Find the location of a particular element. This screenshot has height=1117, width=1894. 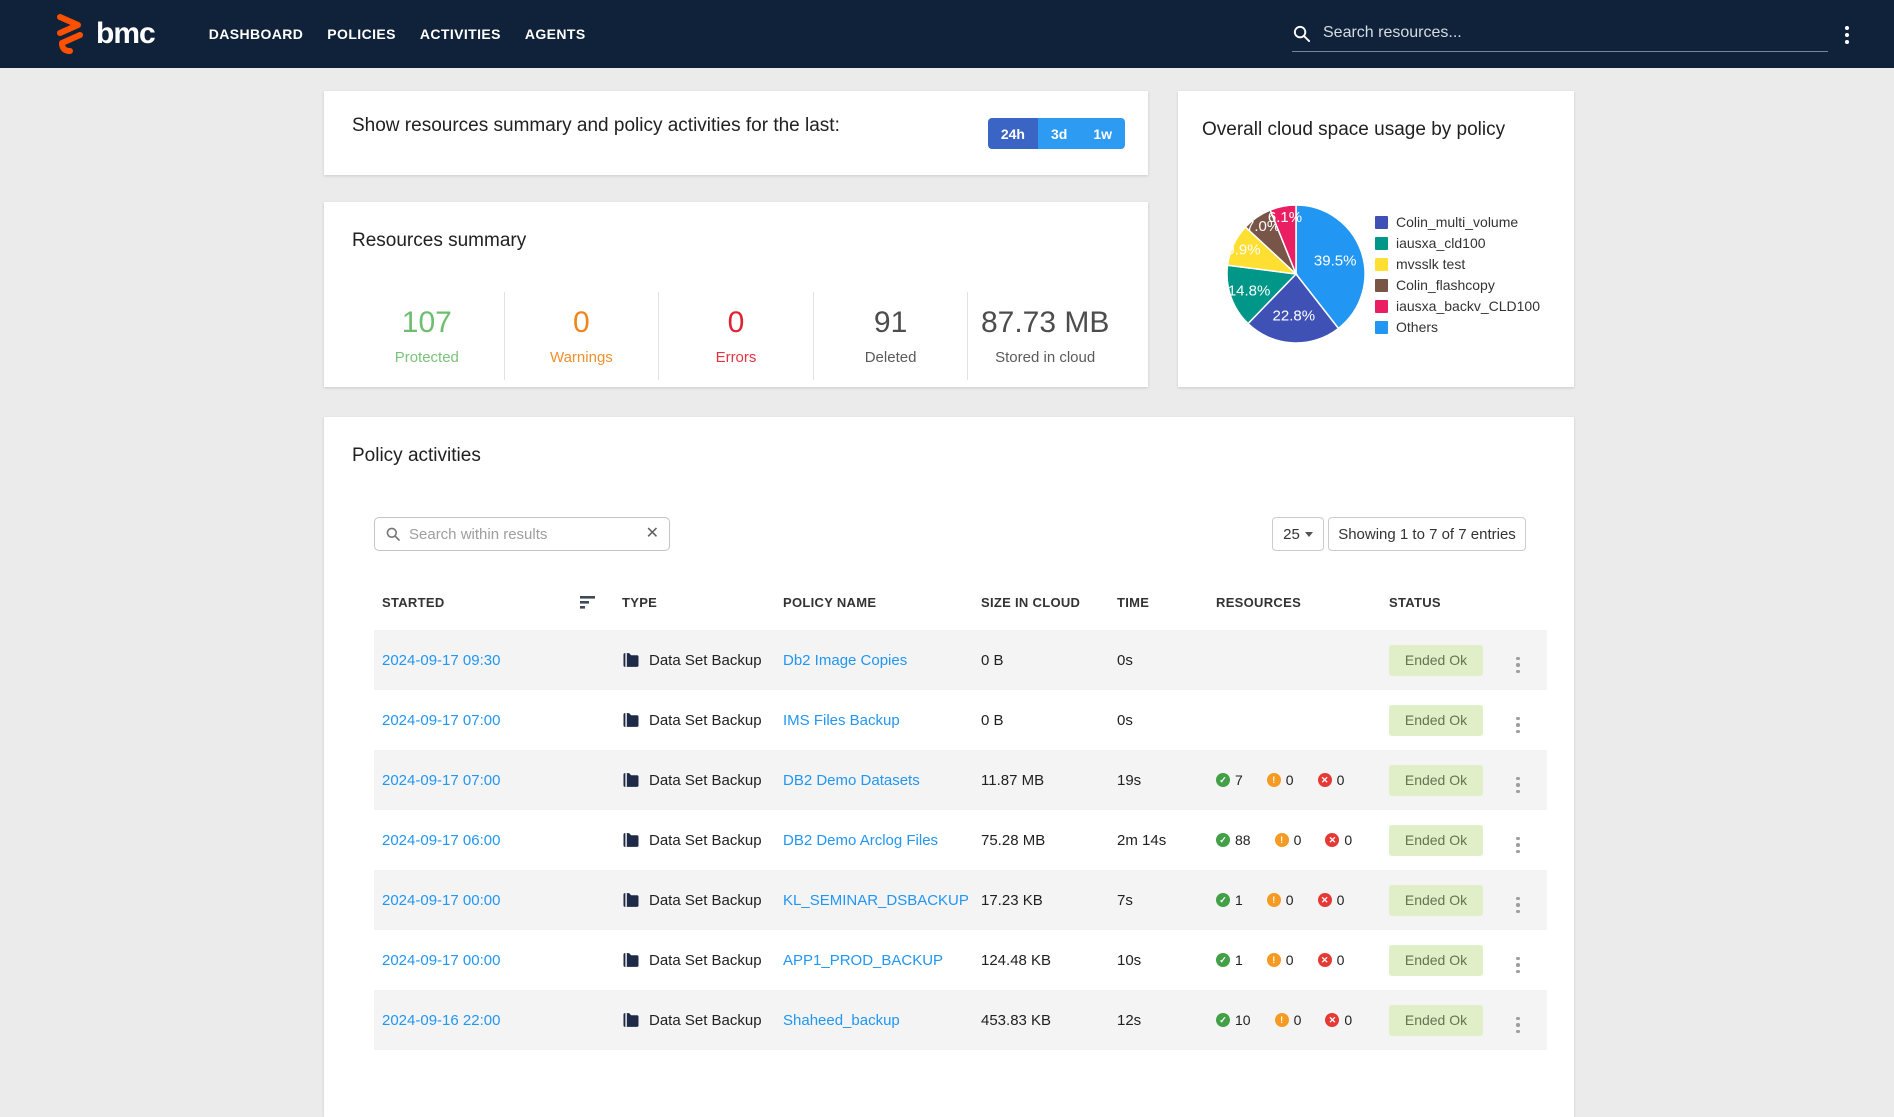

legend-item-Colin_multi_volume: Colin_multi_volume is located at coordinates (1457, 222).